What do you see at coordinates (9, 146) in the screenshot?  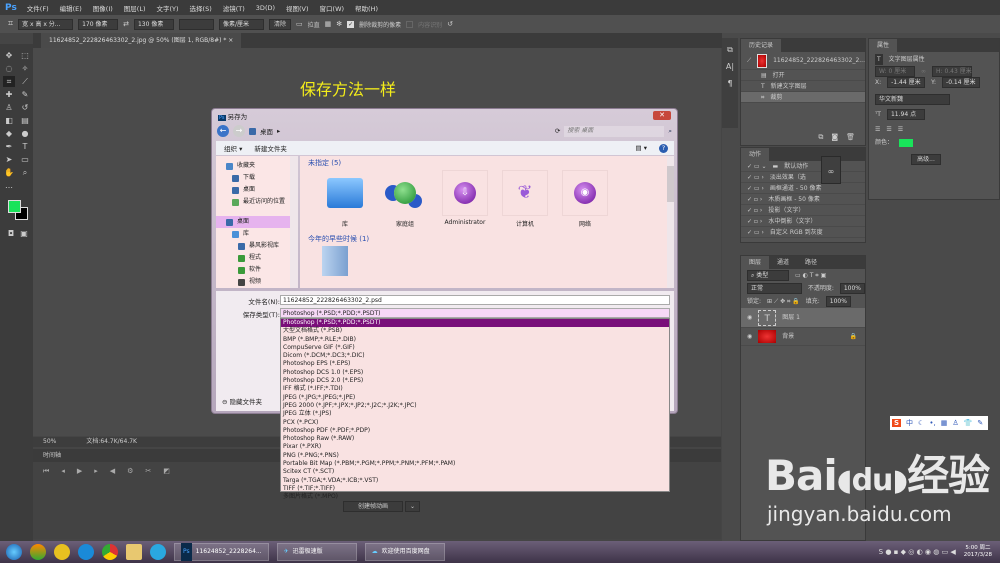 I see `pen-tool-icon: ✒` at bounding box center [9, 146].